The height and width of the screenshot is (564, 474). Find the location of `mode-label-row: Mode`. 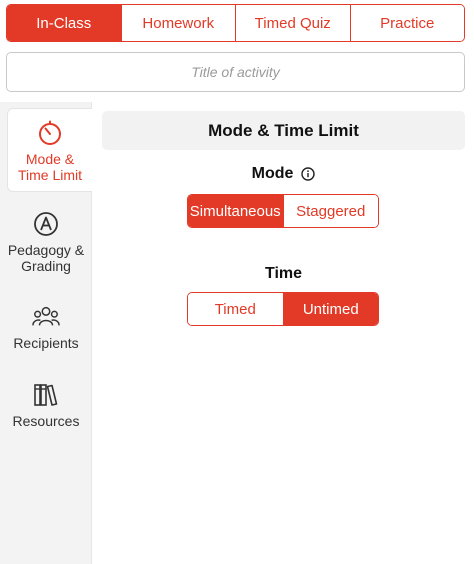

mode-label-row: Mode is located at coordinates (283, 174).